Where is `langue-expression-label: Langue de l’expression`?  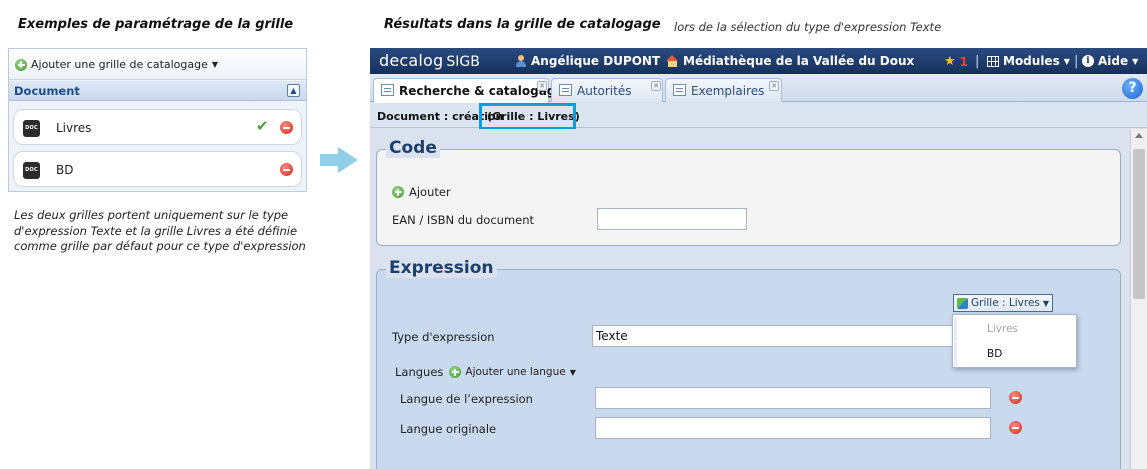
langue-expression-label: Langue de l’expression is located at coordinates (466, 399).